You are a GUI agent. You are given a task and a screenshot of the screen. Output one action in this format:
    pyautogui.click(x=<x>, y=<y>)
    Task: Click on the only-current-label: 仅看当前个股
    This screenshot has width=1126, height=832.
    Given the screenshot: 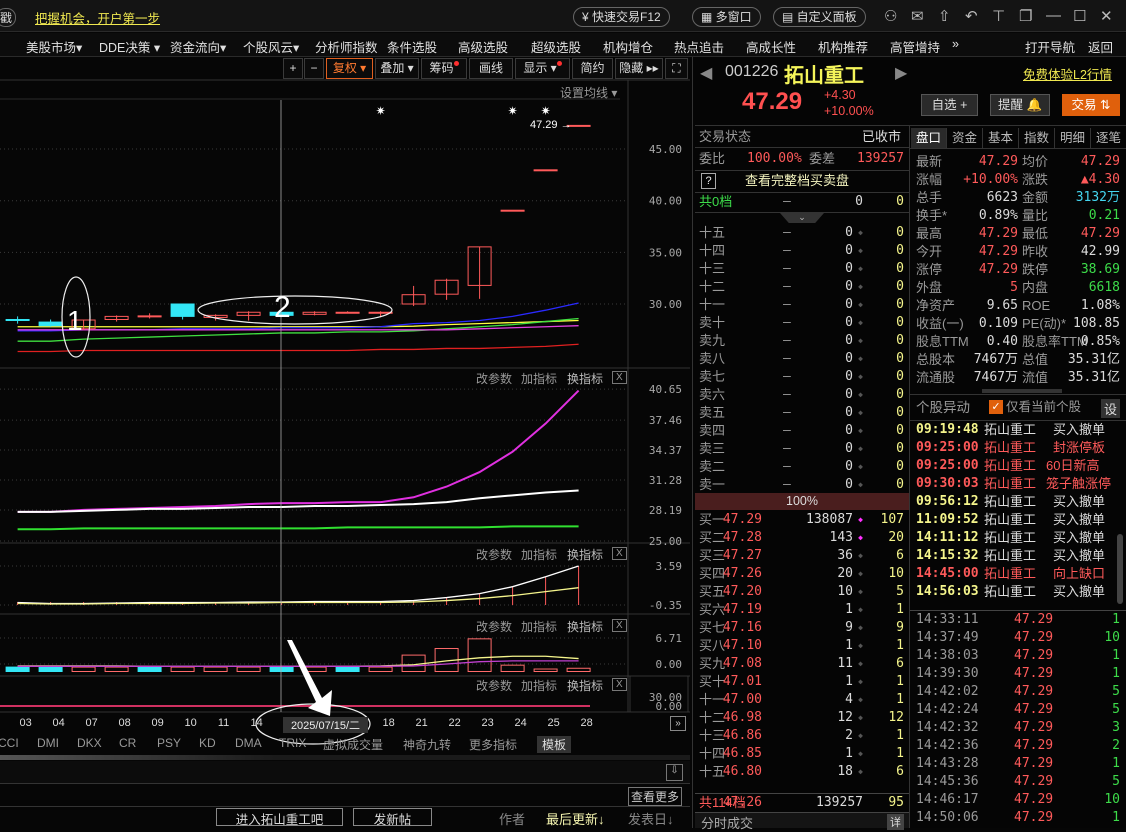 What is the action you would take?
    pyautogui.click(x=1043, y=407)
    